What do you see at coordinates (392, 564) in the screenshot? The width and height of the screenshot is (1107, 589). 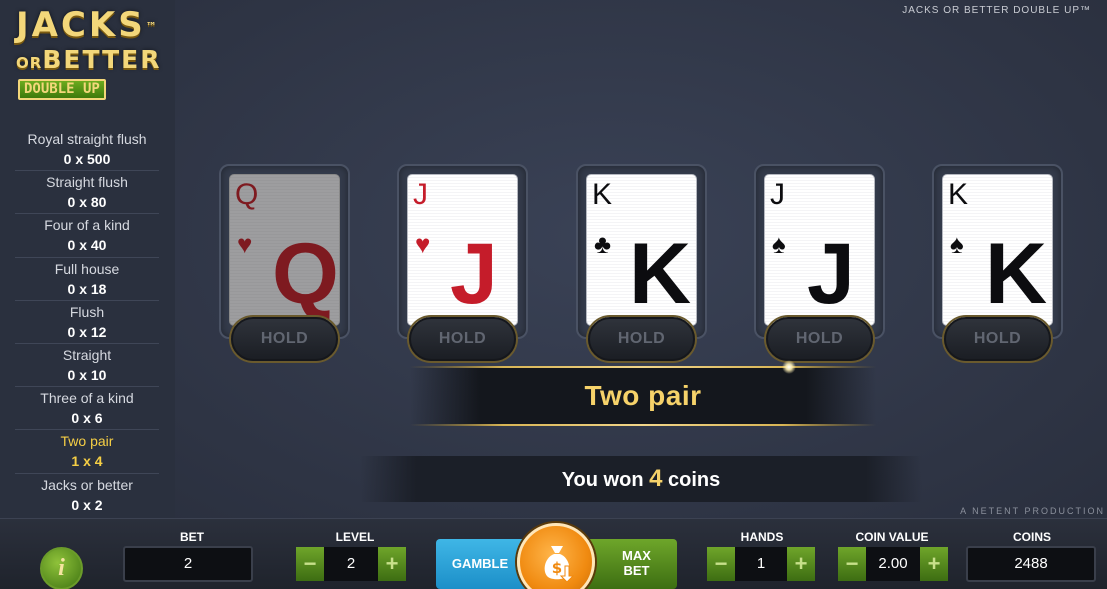 I see `level-increase-button: +` at bounding box center [392, 564].